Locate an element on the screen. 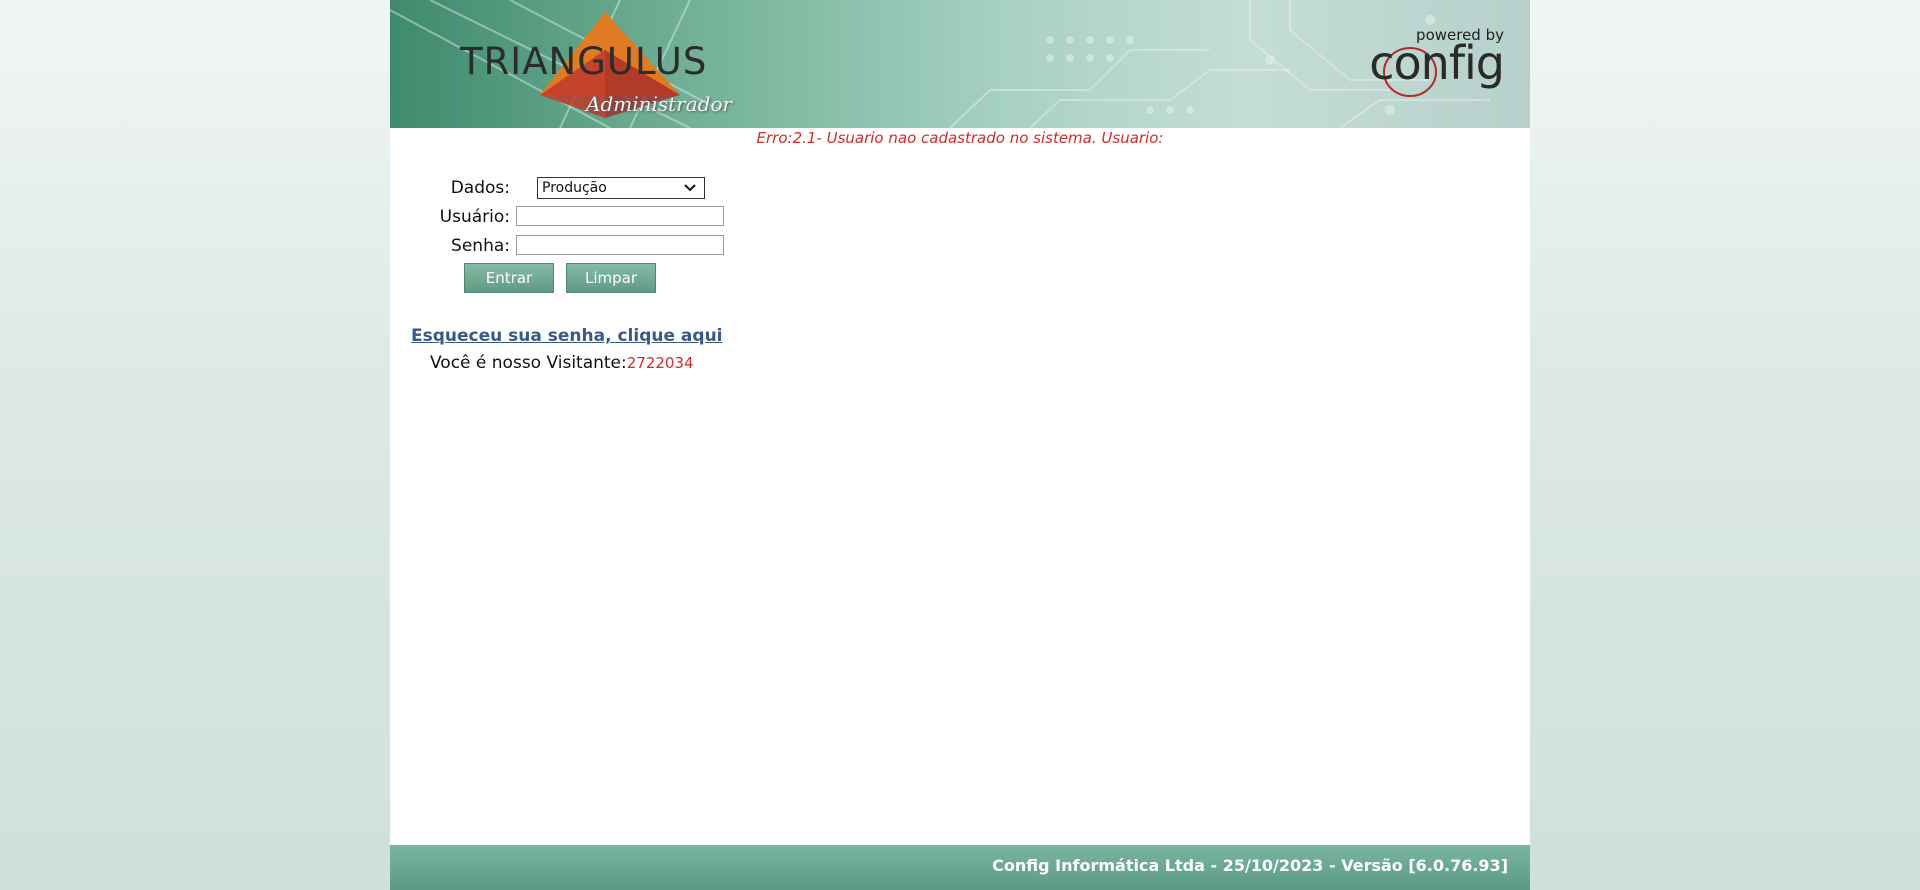 The image size is (1920, 890). dados-select: Produção is located at coordinates (621, 188).